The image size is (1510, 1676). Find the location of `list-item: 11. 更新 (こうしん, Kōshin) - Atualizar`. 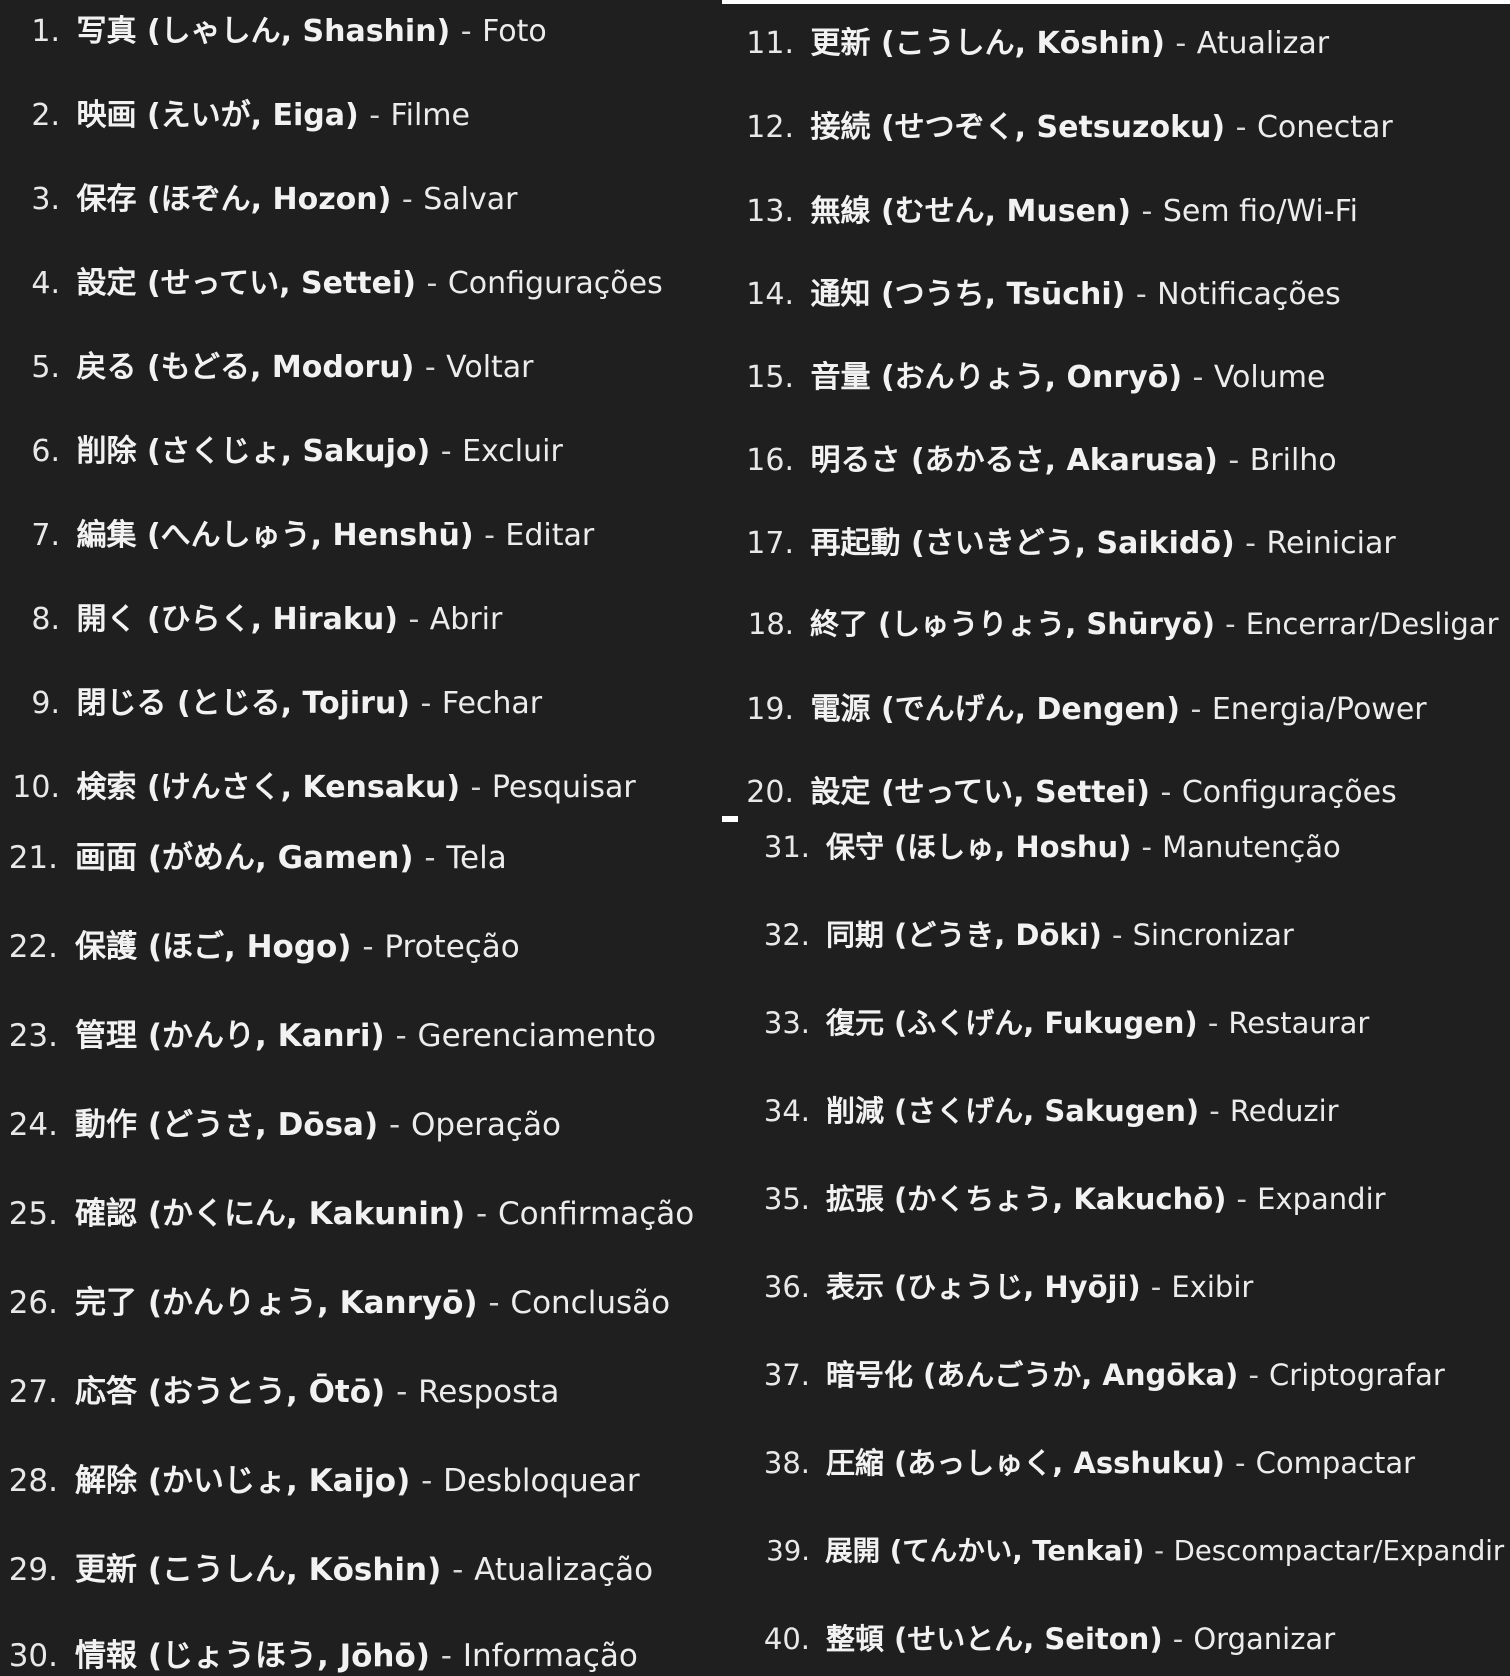

list-item: 11. 更新 (こうしん, Kōshin) - Atualizar is located at coordinates (1025, 40).